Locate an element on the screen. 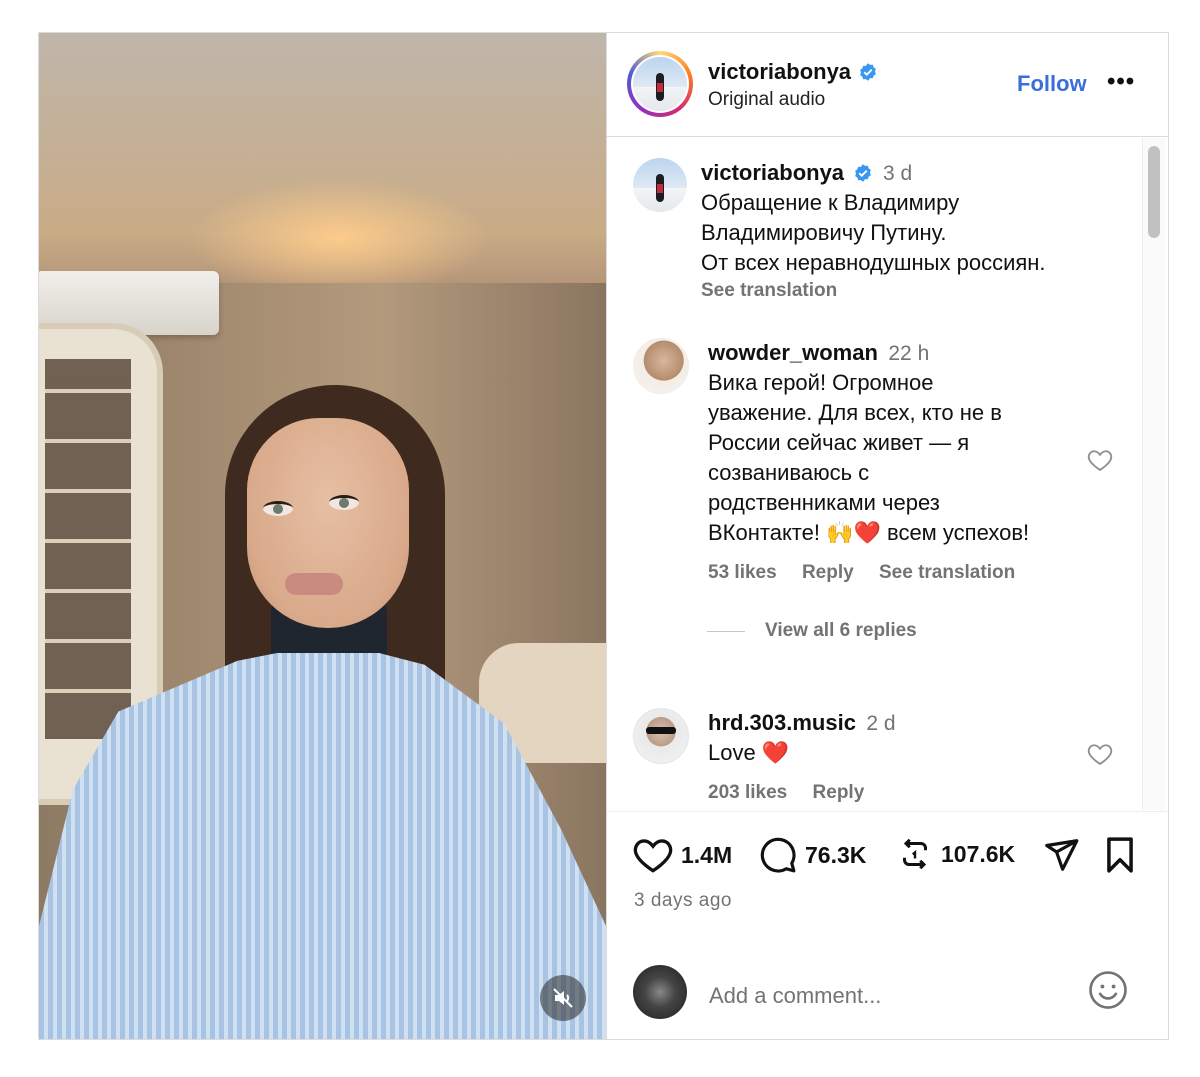 This screenshot has width=1200, height=1077. comment-bubble-icon is located at coordinates (778, 855).